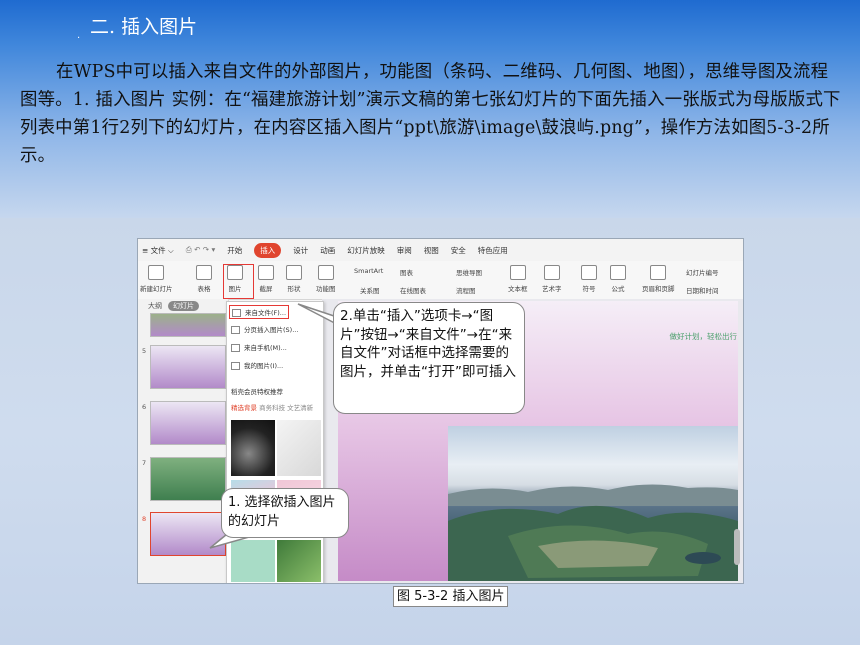 The image size is (860, 645). What do you see at coordinates (285, 513) in the screenshot?
I see `callout-step-1: 1. 选择欲插入图片的幻灯片` at bounding box center [285, 513].